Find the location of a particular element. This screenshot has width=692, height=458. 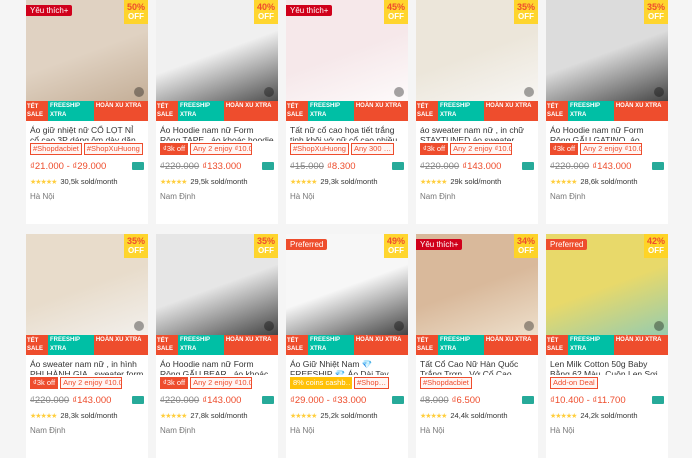

sale-price: ₫10.400 - ₫11.700 is located at coordinates (588, 400).